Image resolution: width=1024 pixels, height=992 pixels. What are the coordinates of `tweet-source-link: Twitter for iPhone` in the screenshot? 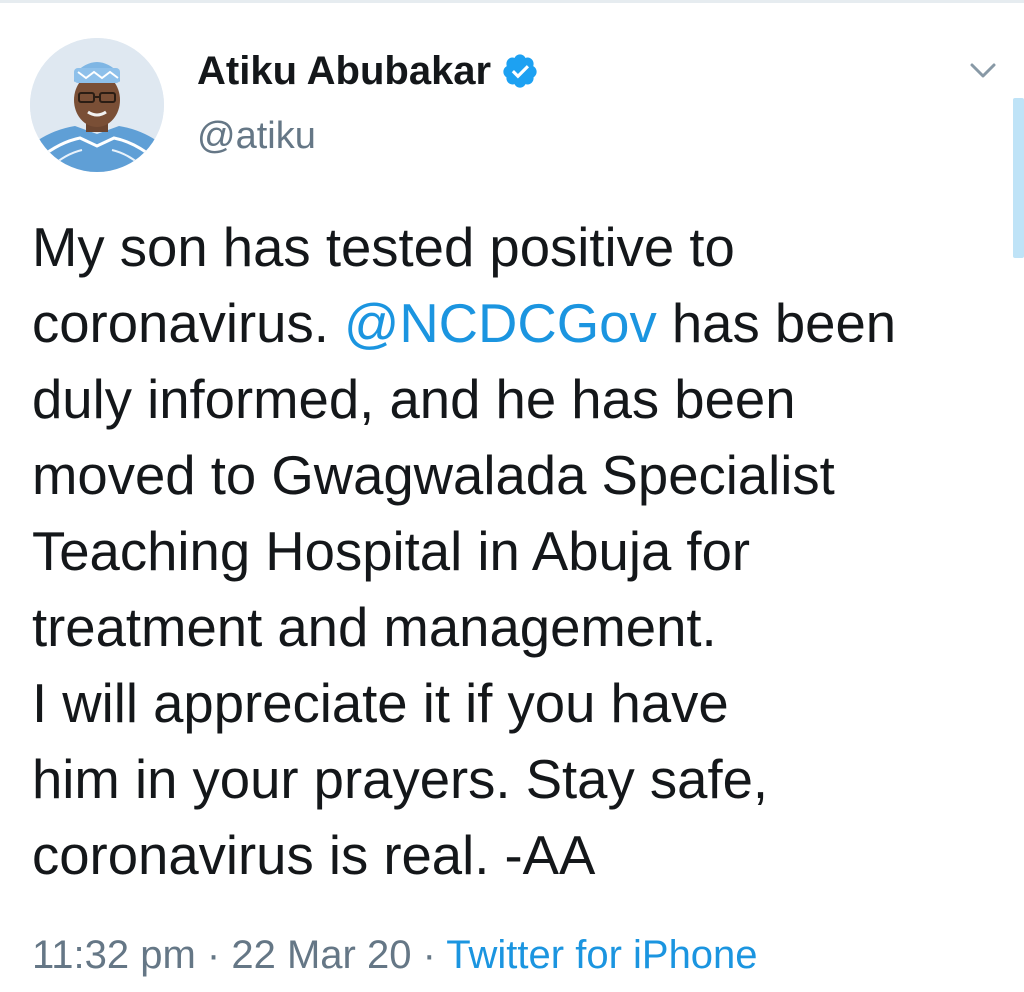 It's located at (601, 955).